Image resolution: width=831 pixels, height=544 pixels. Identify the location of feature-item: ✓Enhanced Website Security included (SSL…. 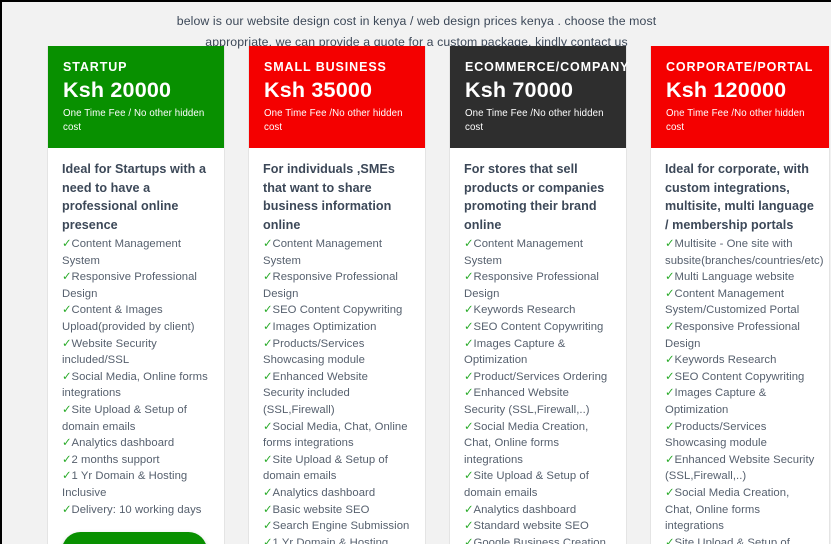
(337, 394).